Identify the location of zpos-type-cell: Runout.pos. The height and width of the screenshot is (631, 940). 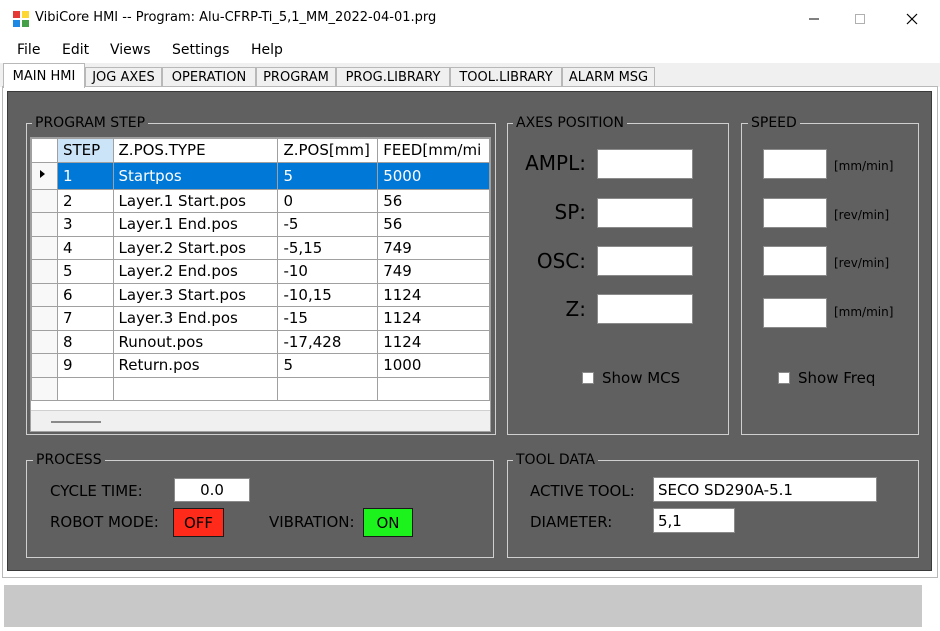
(195, 341).